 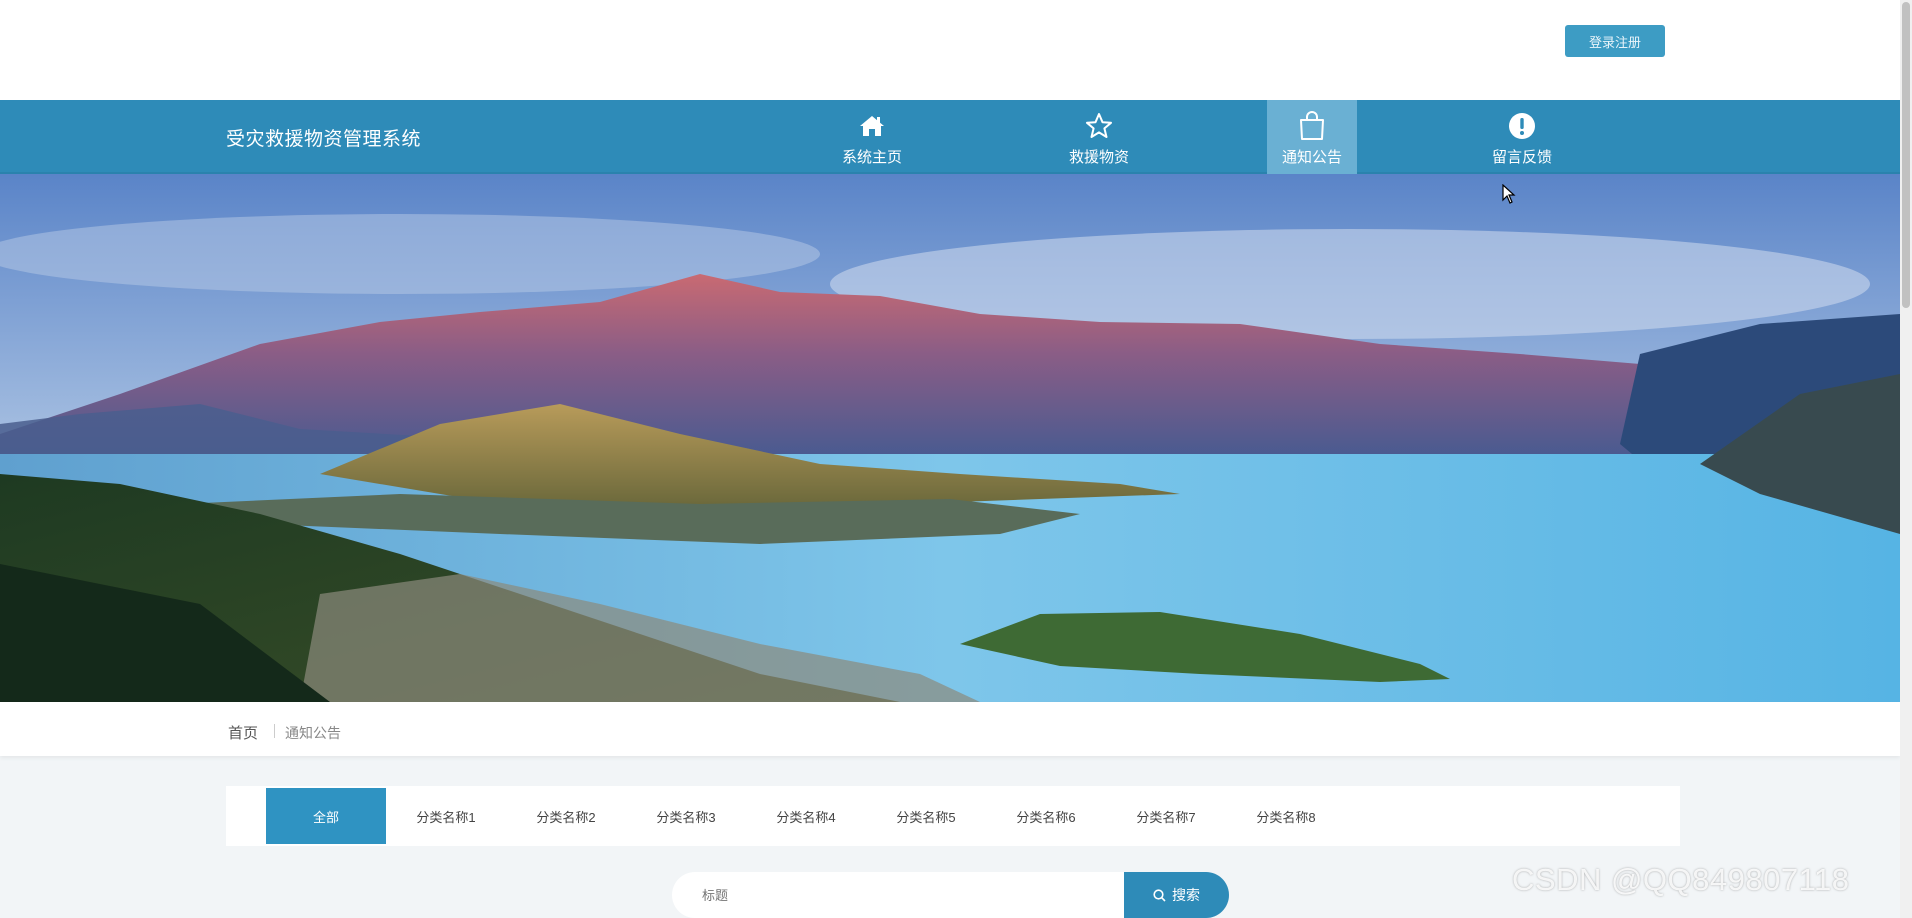 I want to click on breadcrumb: 首页 通知公告, so click(x=950, y=729).